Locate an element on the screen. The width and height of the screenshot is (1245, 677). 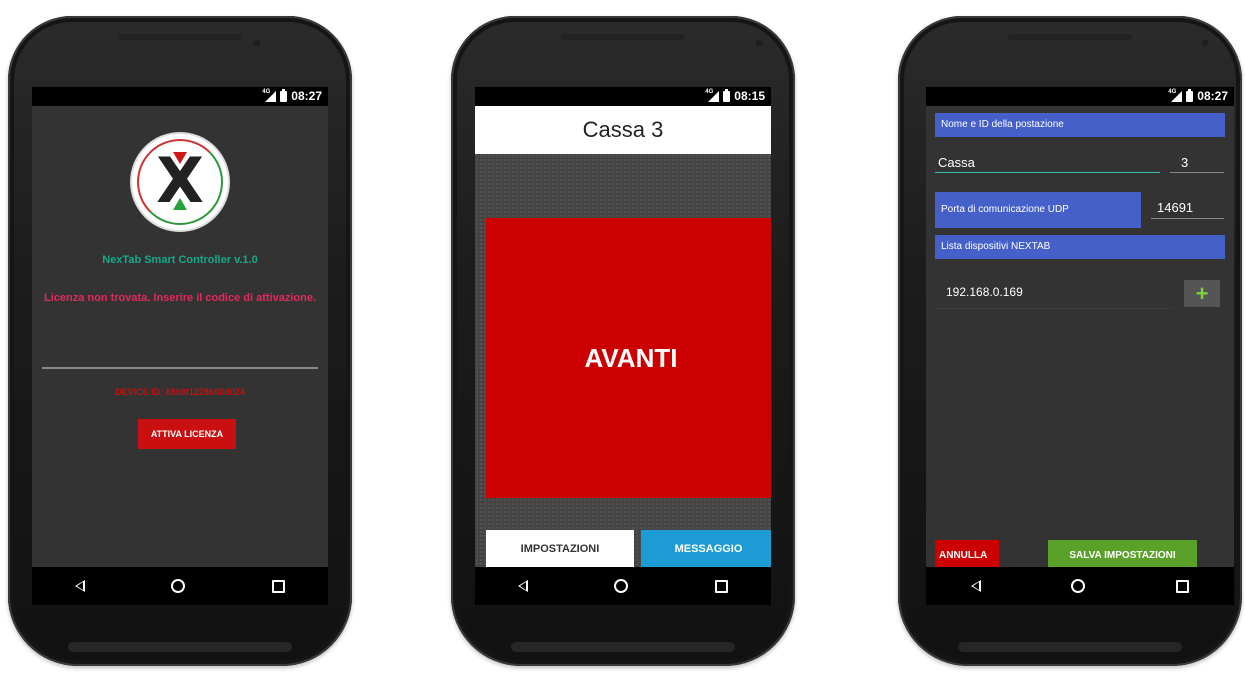
device-ip-item: 192.168.0.169 is located at coordinates (984, 292).